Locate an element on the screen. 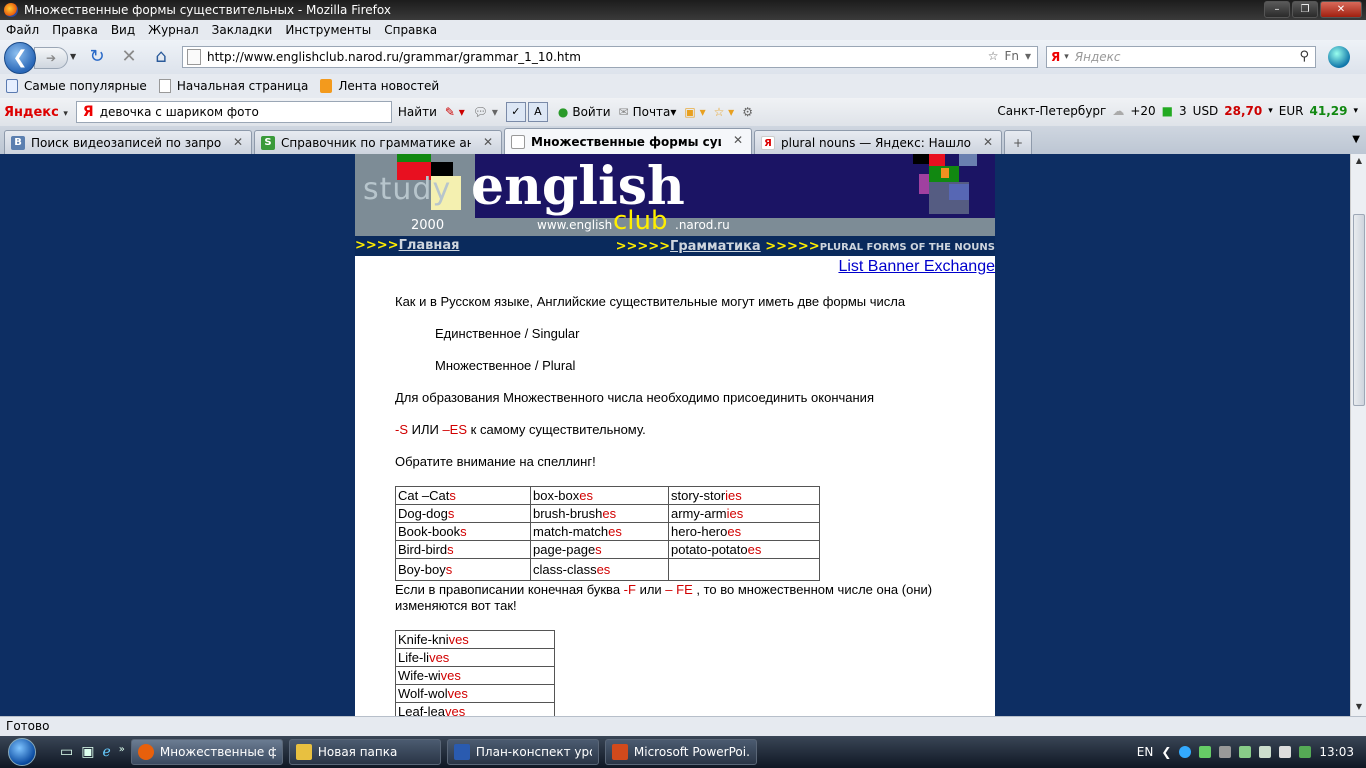 Image resolution: width=1366 pixels, height=768 pixels. ie-icon: ℯ is located at coordinates (106, 752).